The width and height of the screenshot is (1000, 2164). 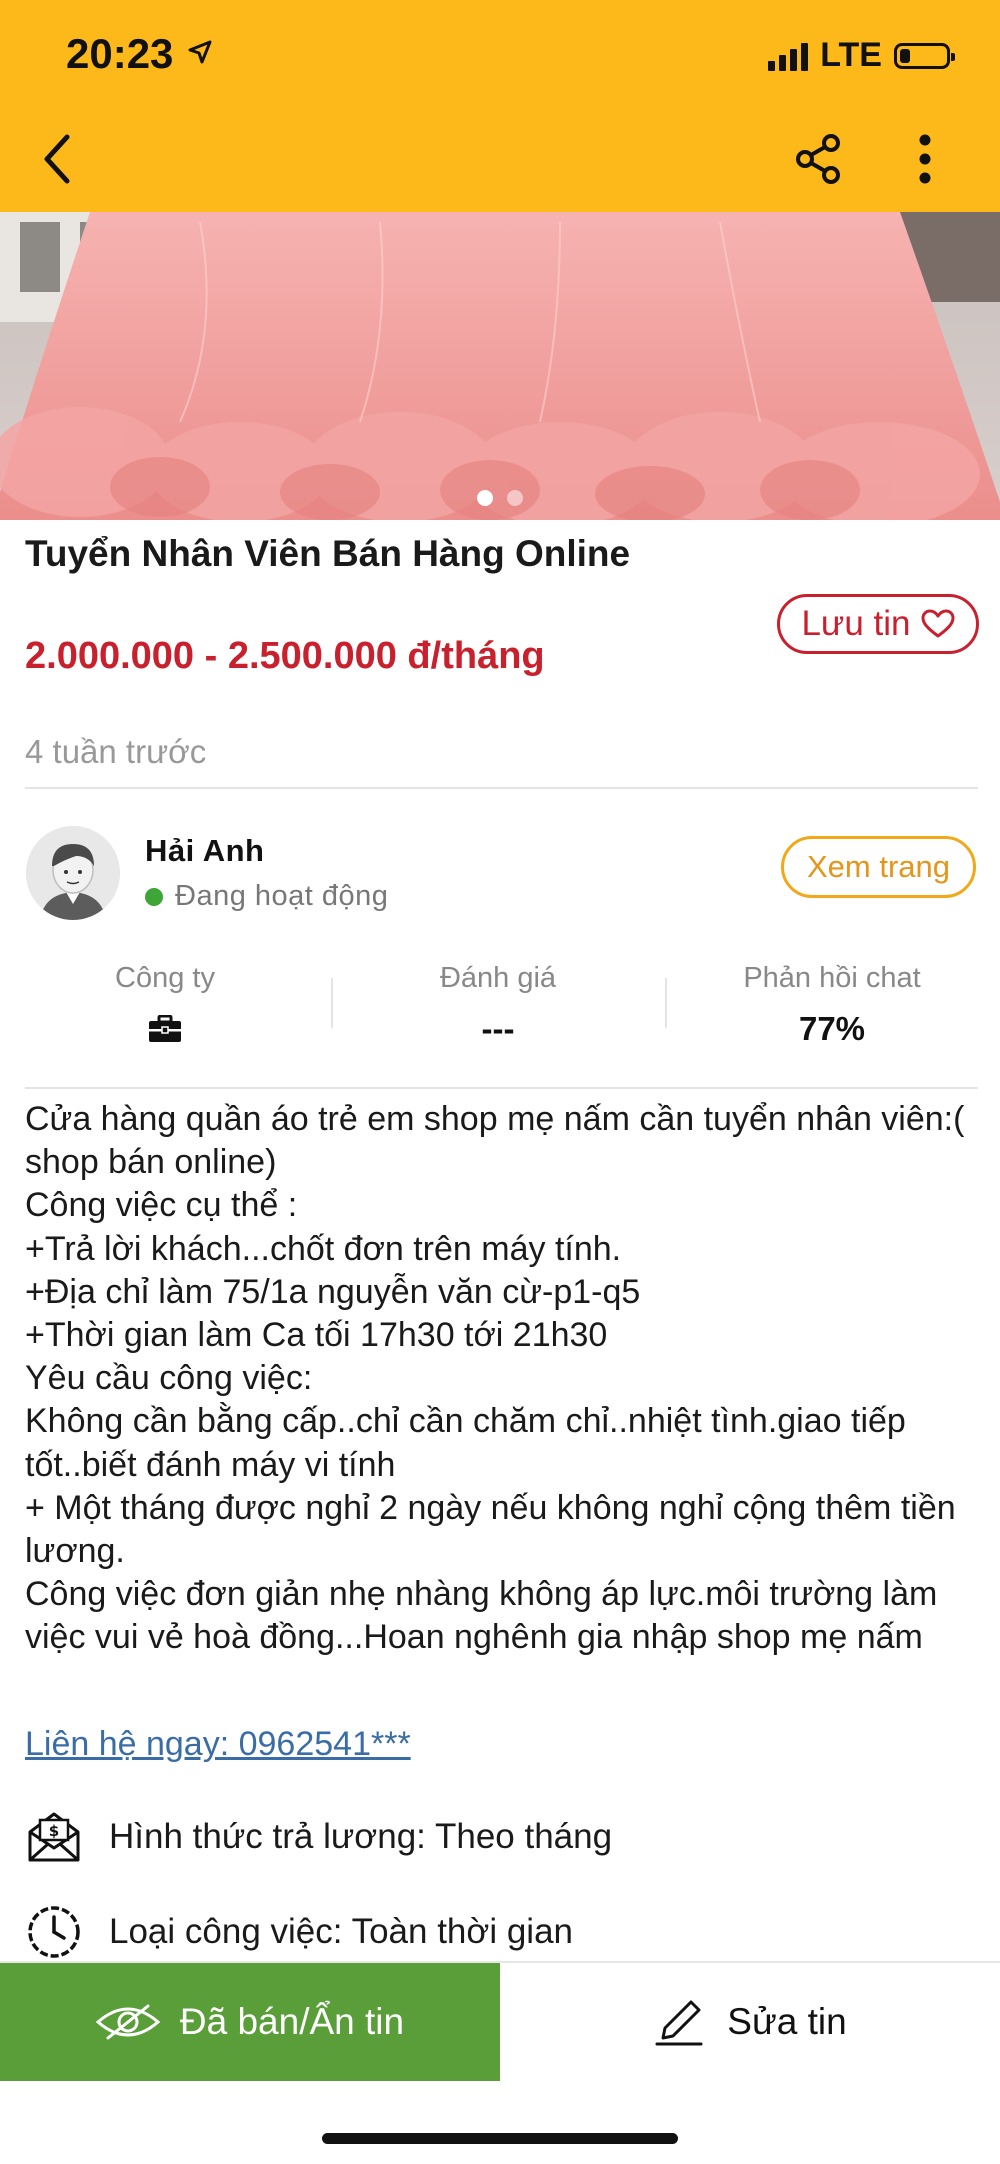 I want to click on online-status-text: Đang hoạt động, so click(x=282, y=896).